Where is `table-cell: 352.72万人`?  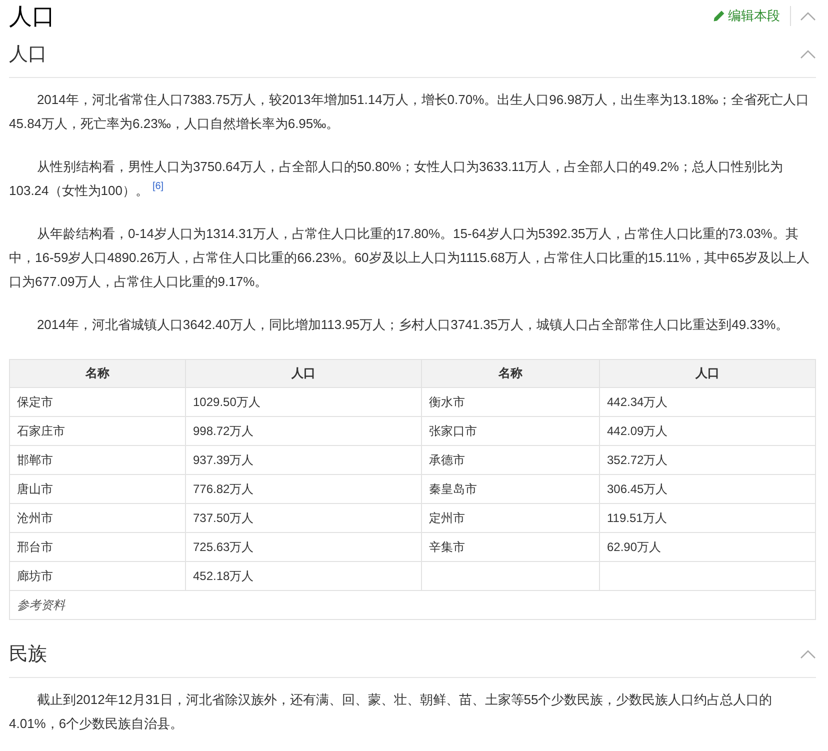 table-cell: 352.72万人 is located at coordinates (708, 460).